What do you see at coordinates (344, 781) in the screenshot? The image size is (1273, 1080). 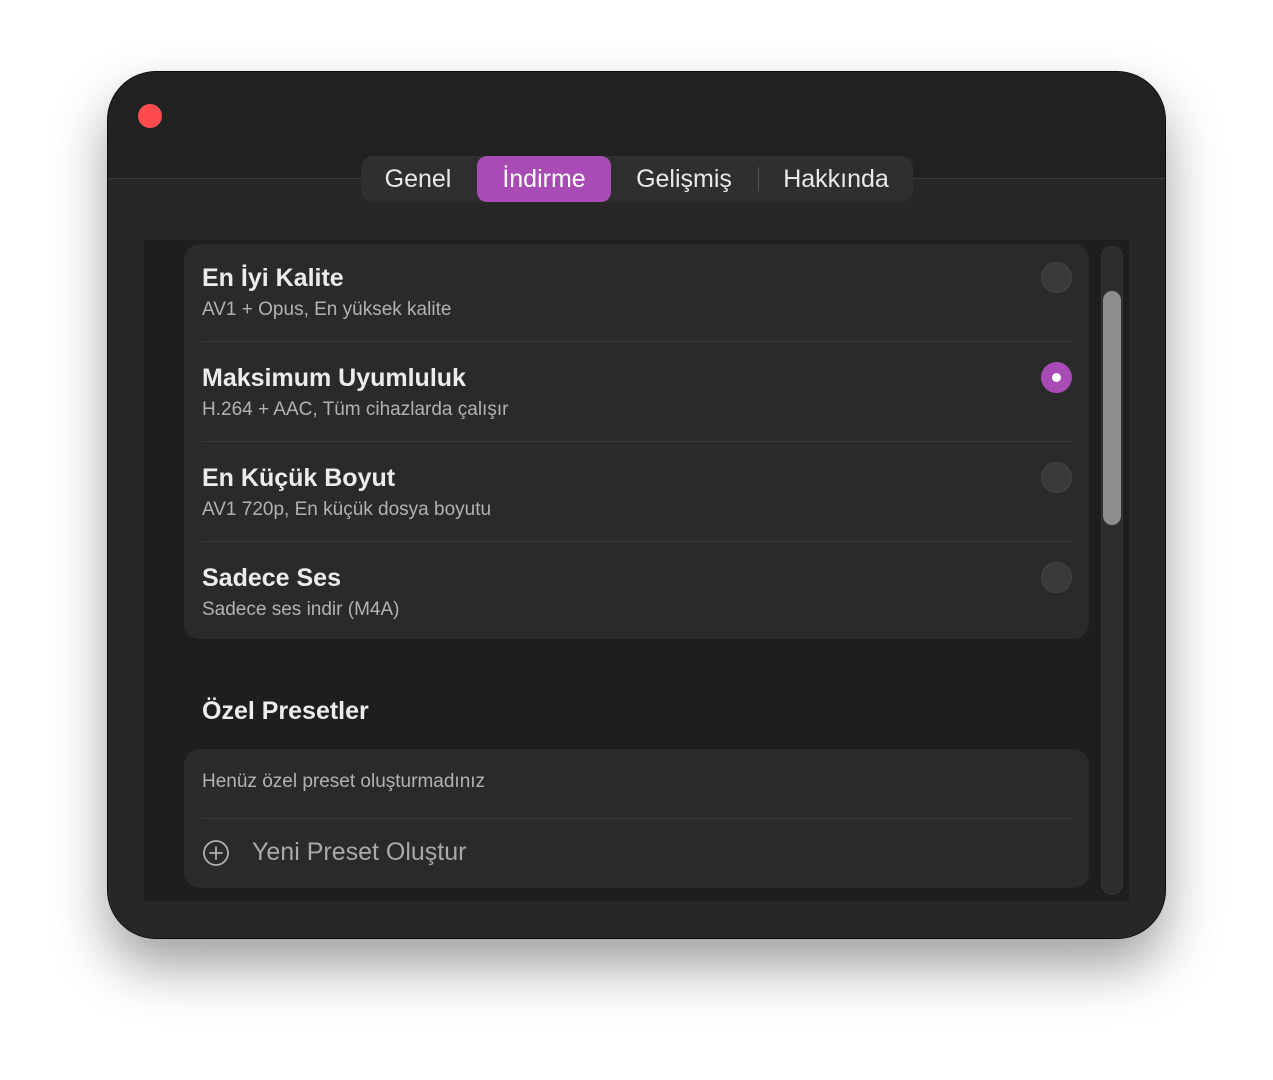 I see `empty-state-text: Henüz özel preset oluşturmadınız` at bounding box center [344, 781].